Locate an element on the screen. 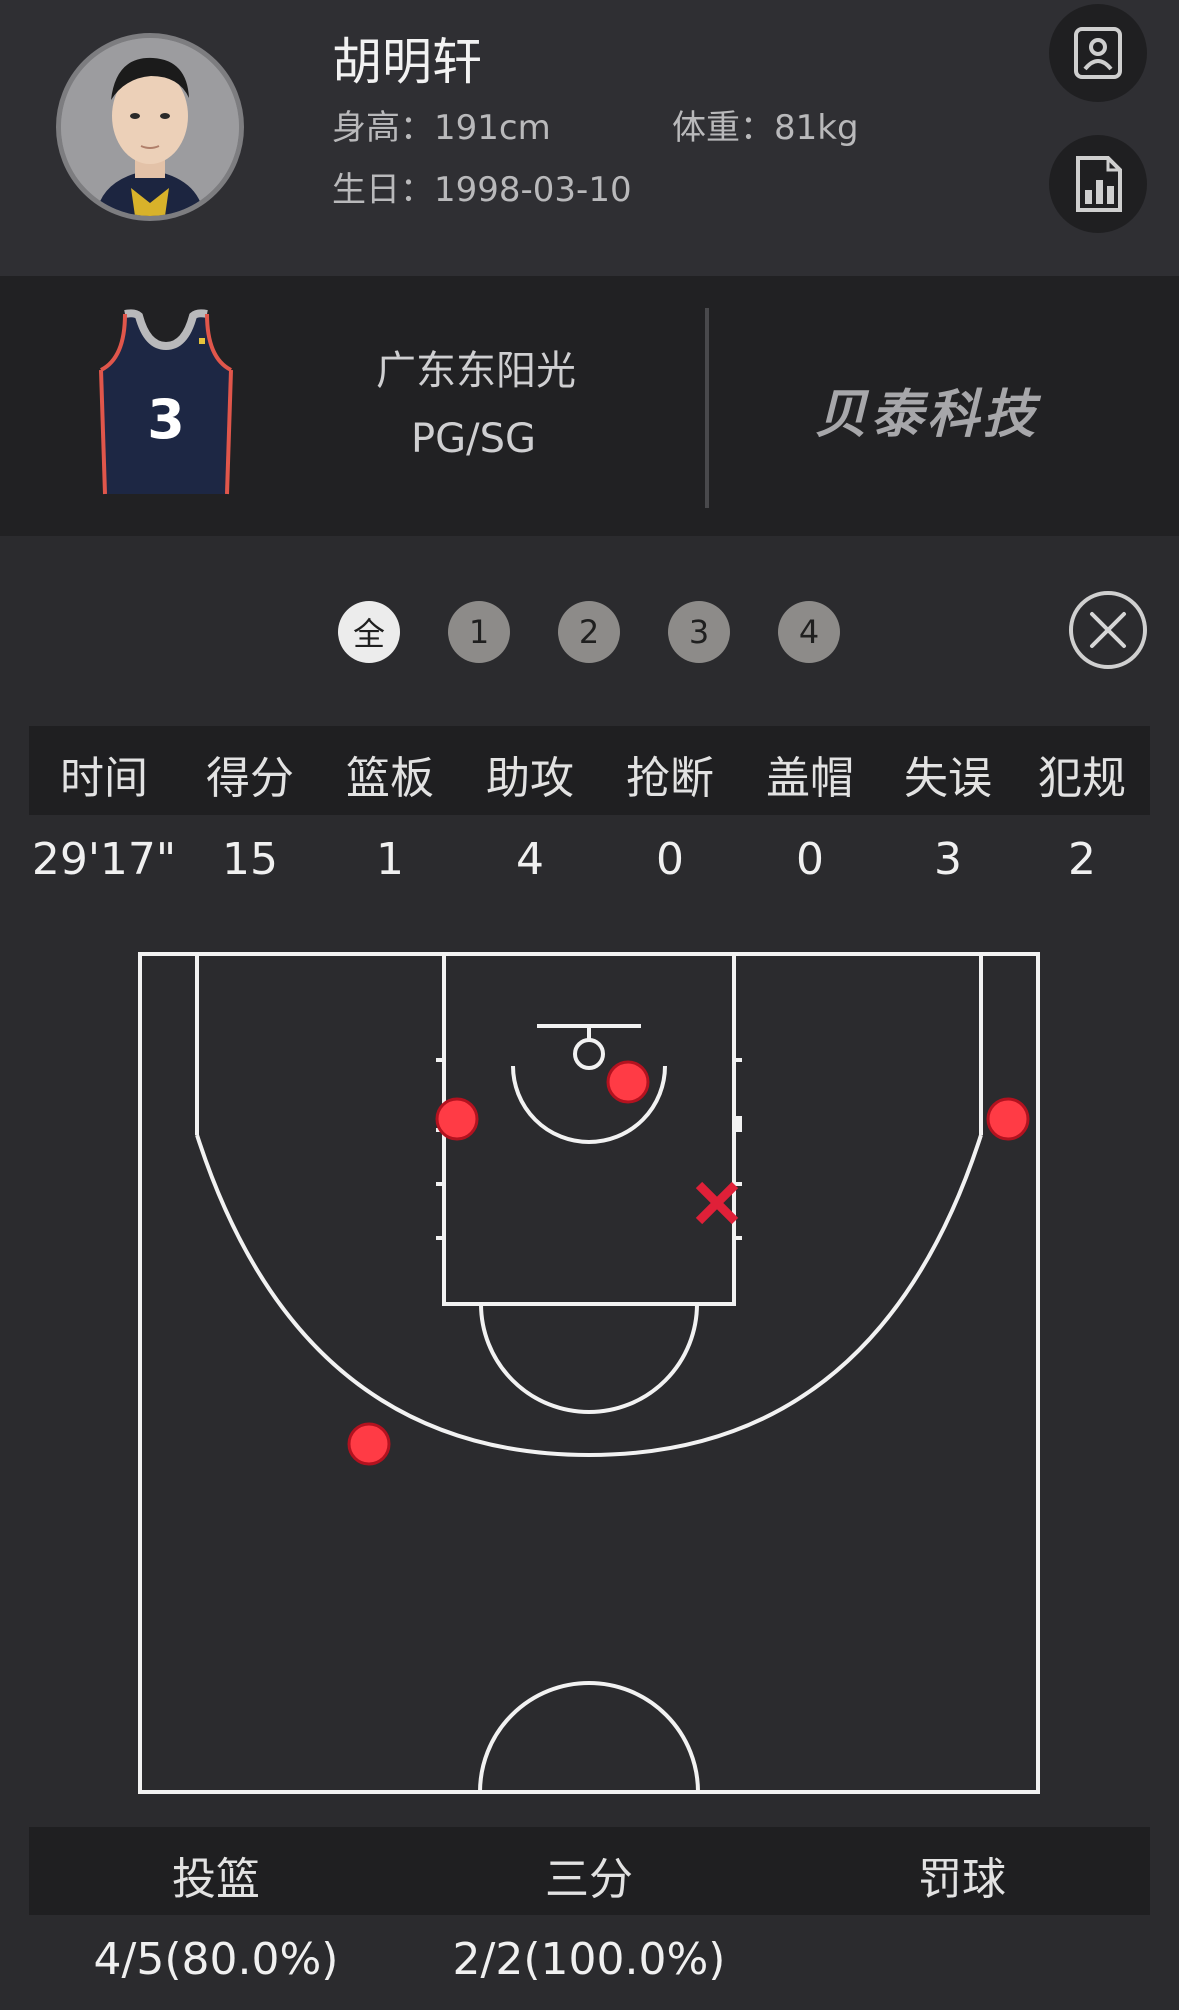 The width and height of the screenshot is (1179, 2010). free-throw-circle is located at coordinates (589, 1358).